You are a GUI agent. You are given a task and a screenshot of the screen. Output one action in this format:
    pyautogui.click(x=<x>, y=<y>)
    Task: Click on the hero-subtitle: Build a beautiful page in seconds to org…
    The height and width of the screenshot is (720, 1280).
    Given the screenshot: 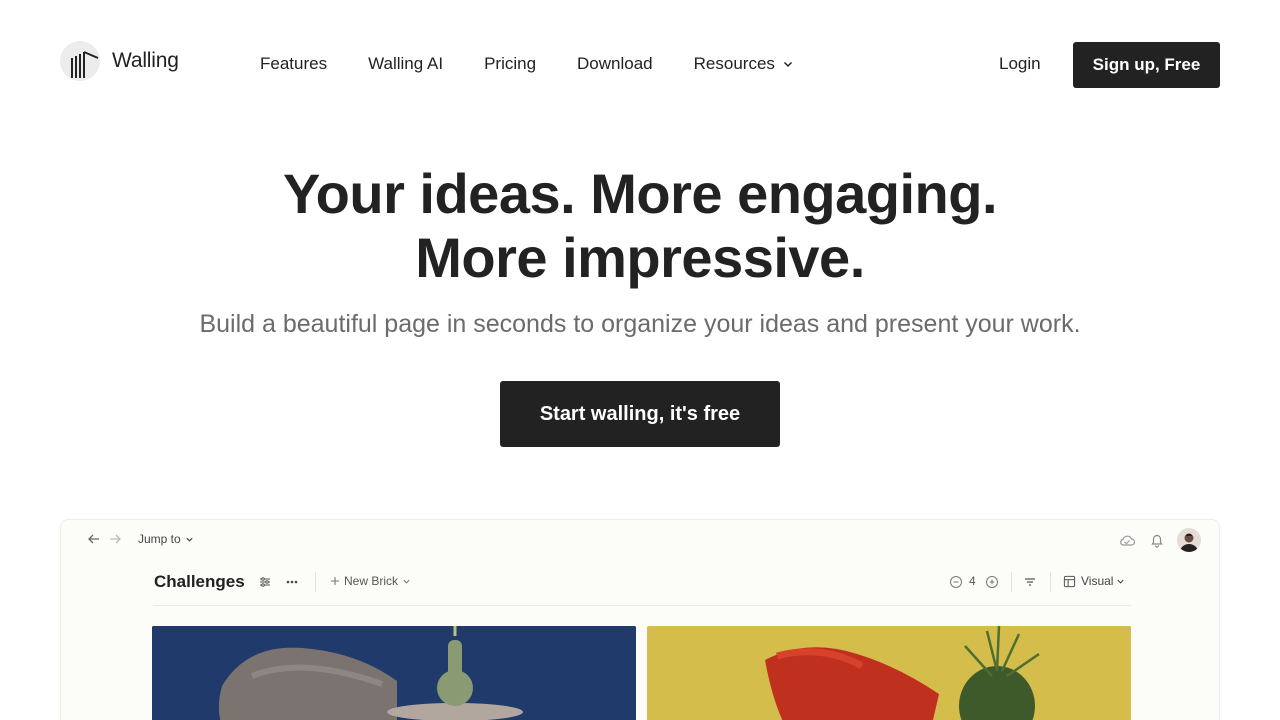 What is the action you would take?
    pyautogui.click(x=640, y=324)
    